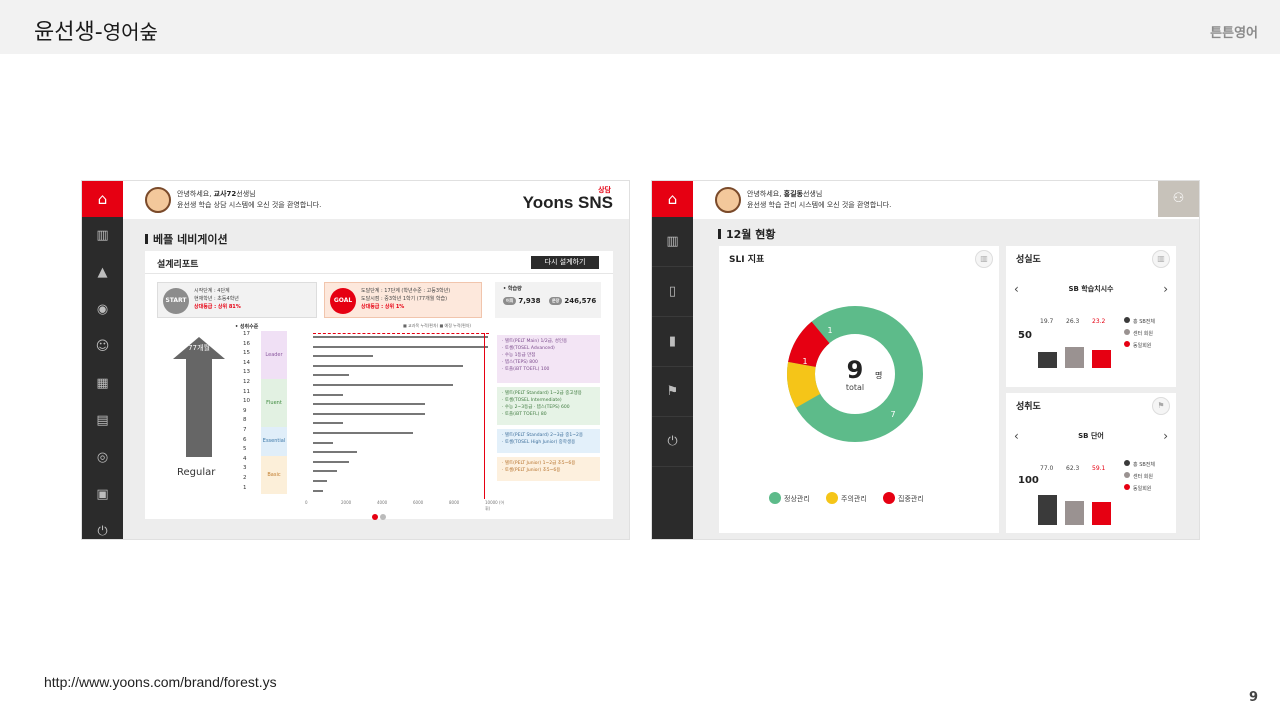  I want to click on level-number: 14, so click(246, 362).